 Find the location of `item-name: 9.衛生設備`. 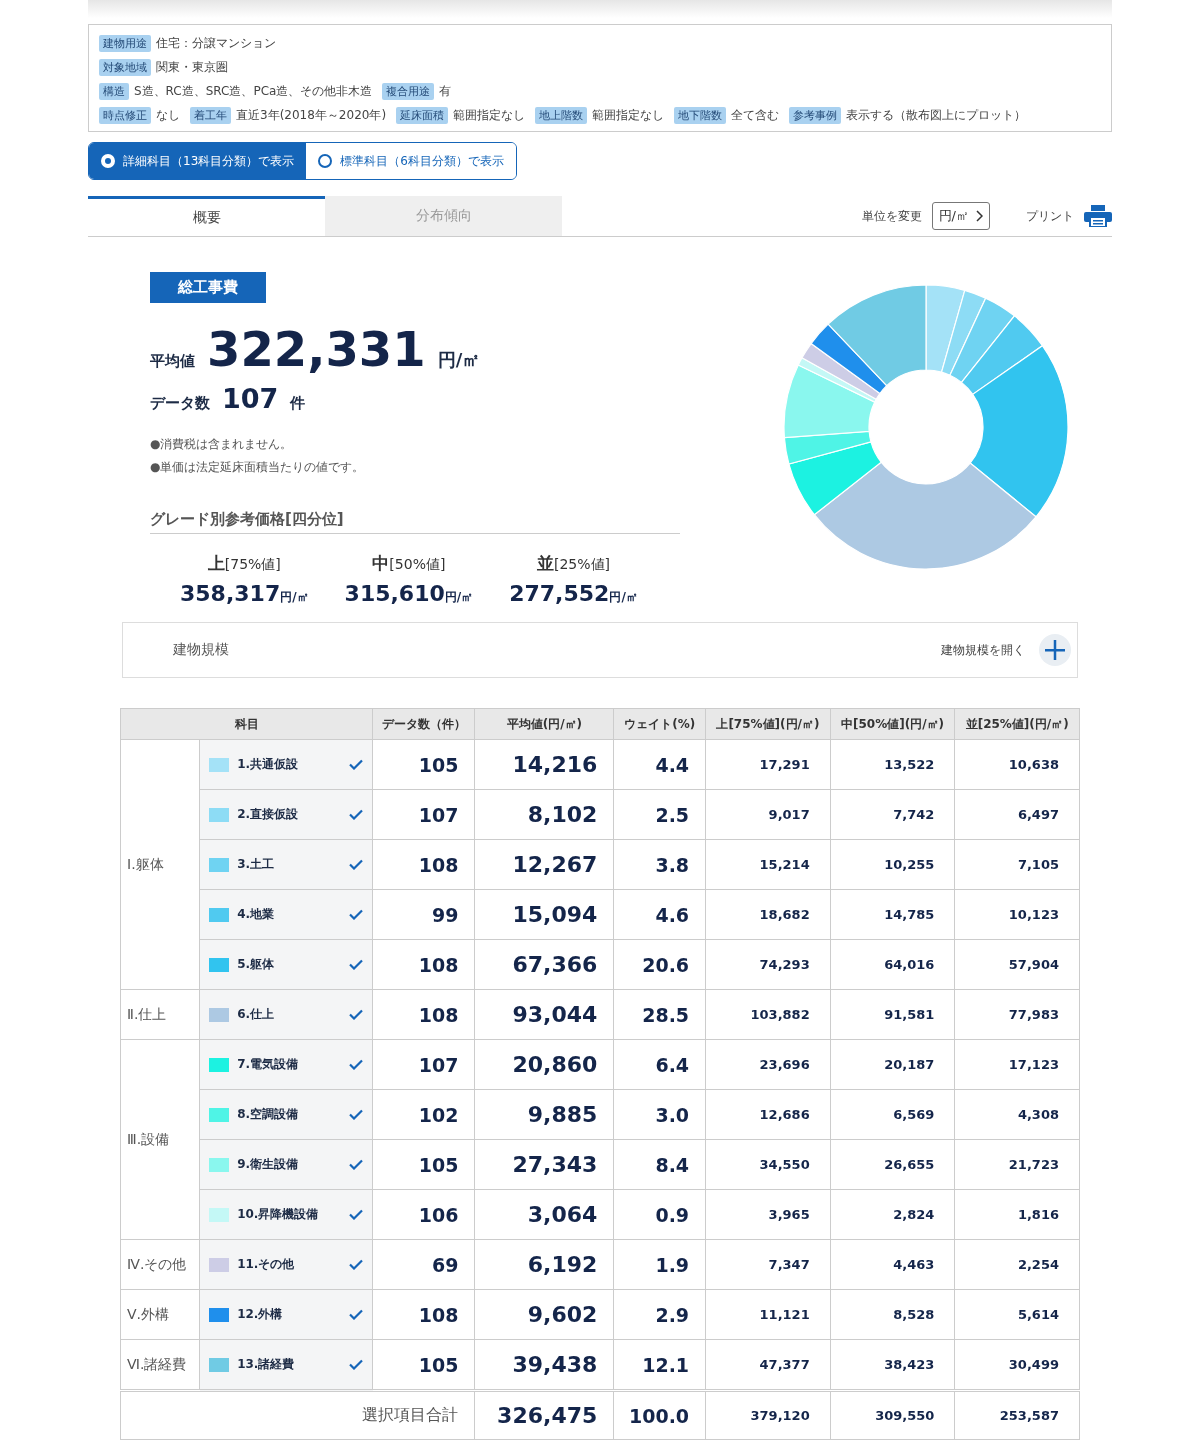

item-name: 9.衛生設備 is located at coordinates (268, 1164).